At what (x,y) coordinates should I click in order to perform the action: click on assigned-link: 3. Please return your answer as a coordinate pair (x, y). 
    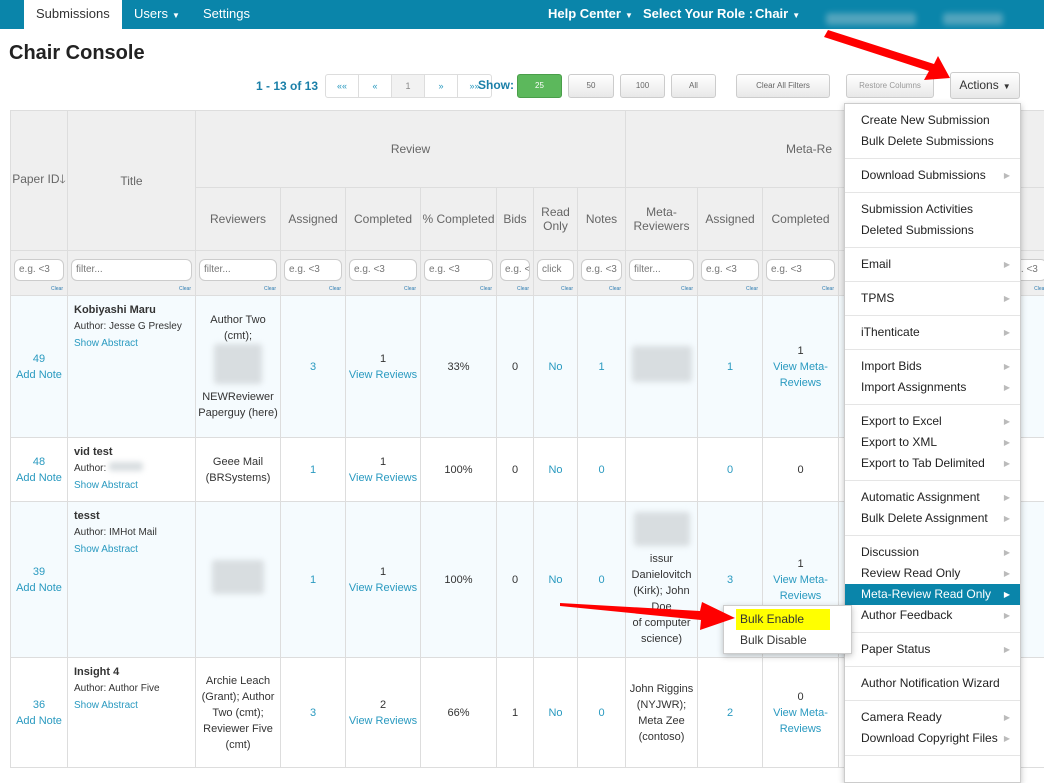
    Looking at the image, I should click on (313, 713).